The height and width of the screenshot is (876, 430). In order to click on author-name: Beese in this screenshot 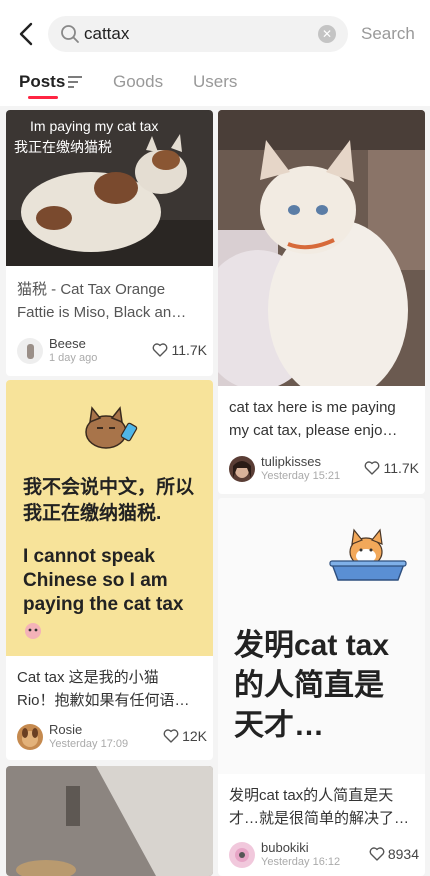, I will do `click(67, 343)`.